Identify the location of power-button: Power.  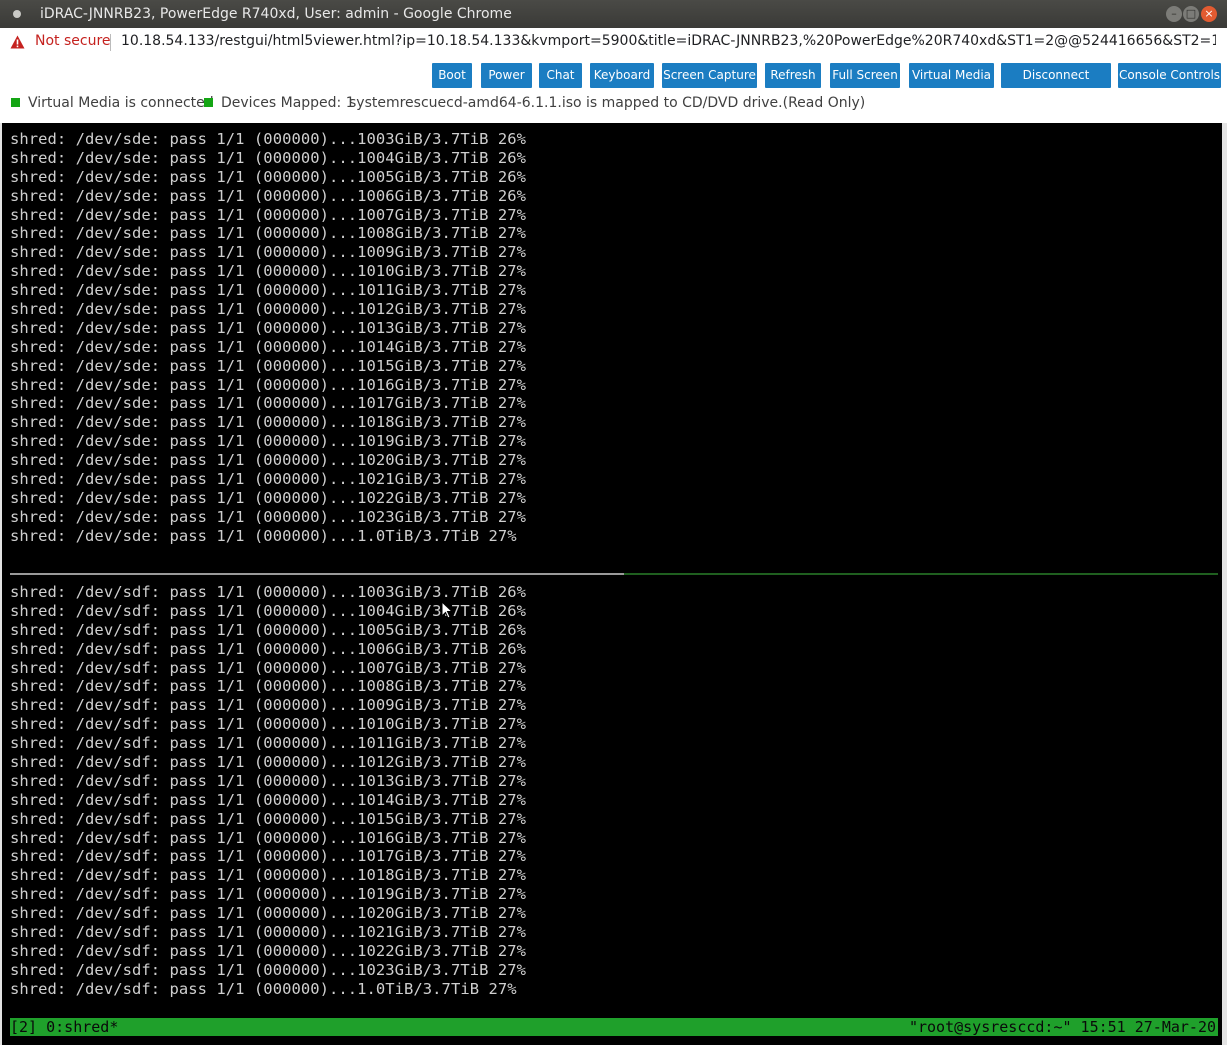
(506, 75).